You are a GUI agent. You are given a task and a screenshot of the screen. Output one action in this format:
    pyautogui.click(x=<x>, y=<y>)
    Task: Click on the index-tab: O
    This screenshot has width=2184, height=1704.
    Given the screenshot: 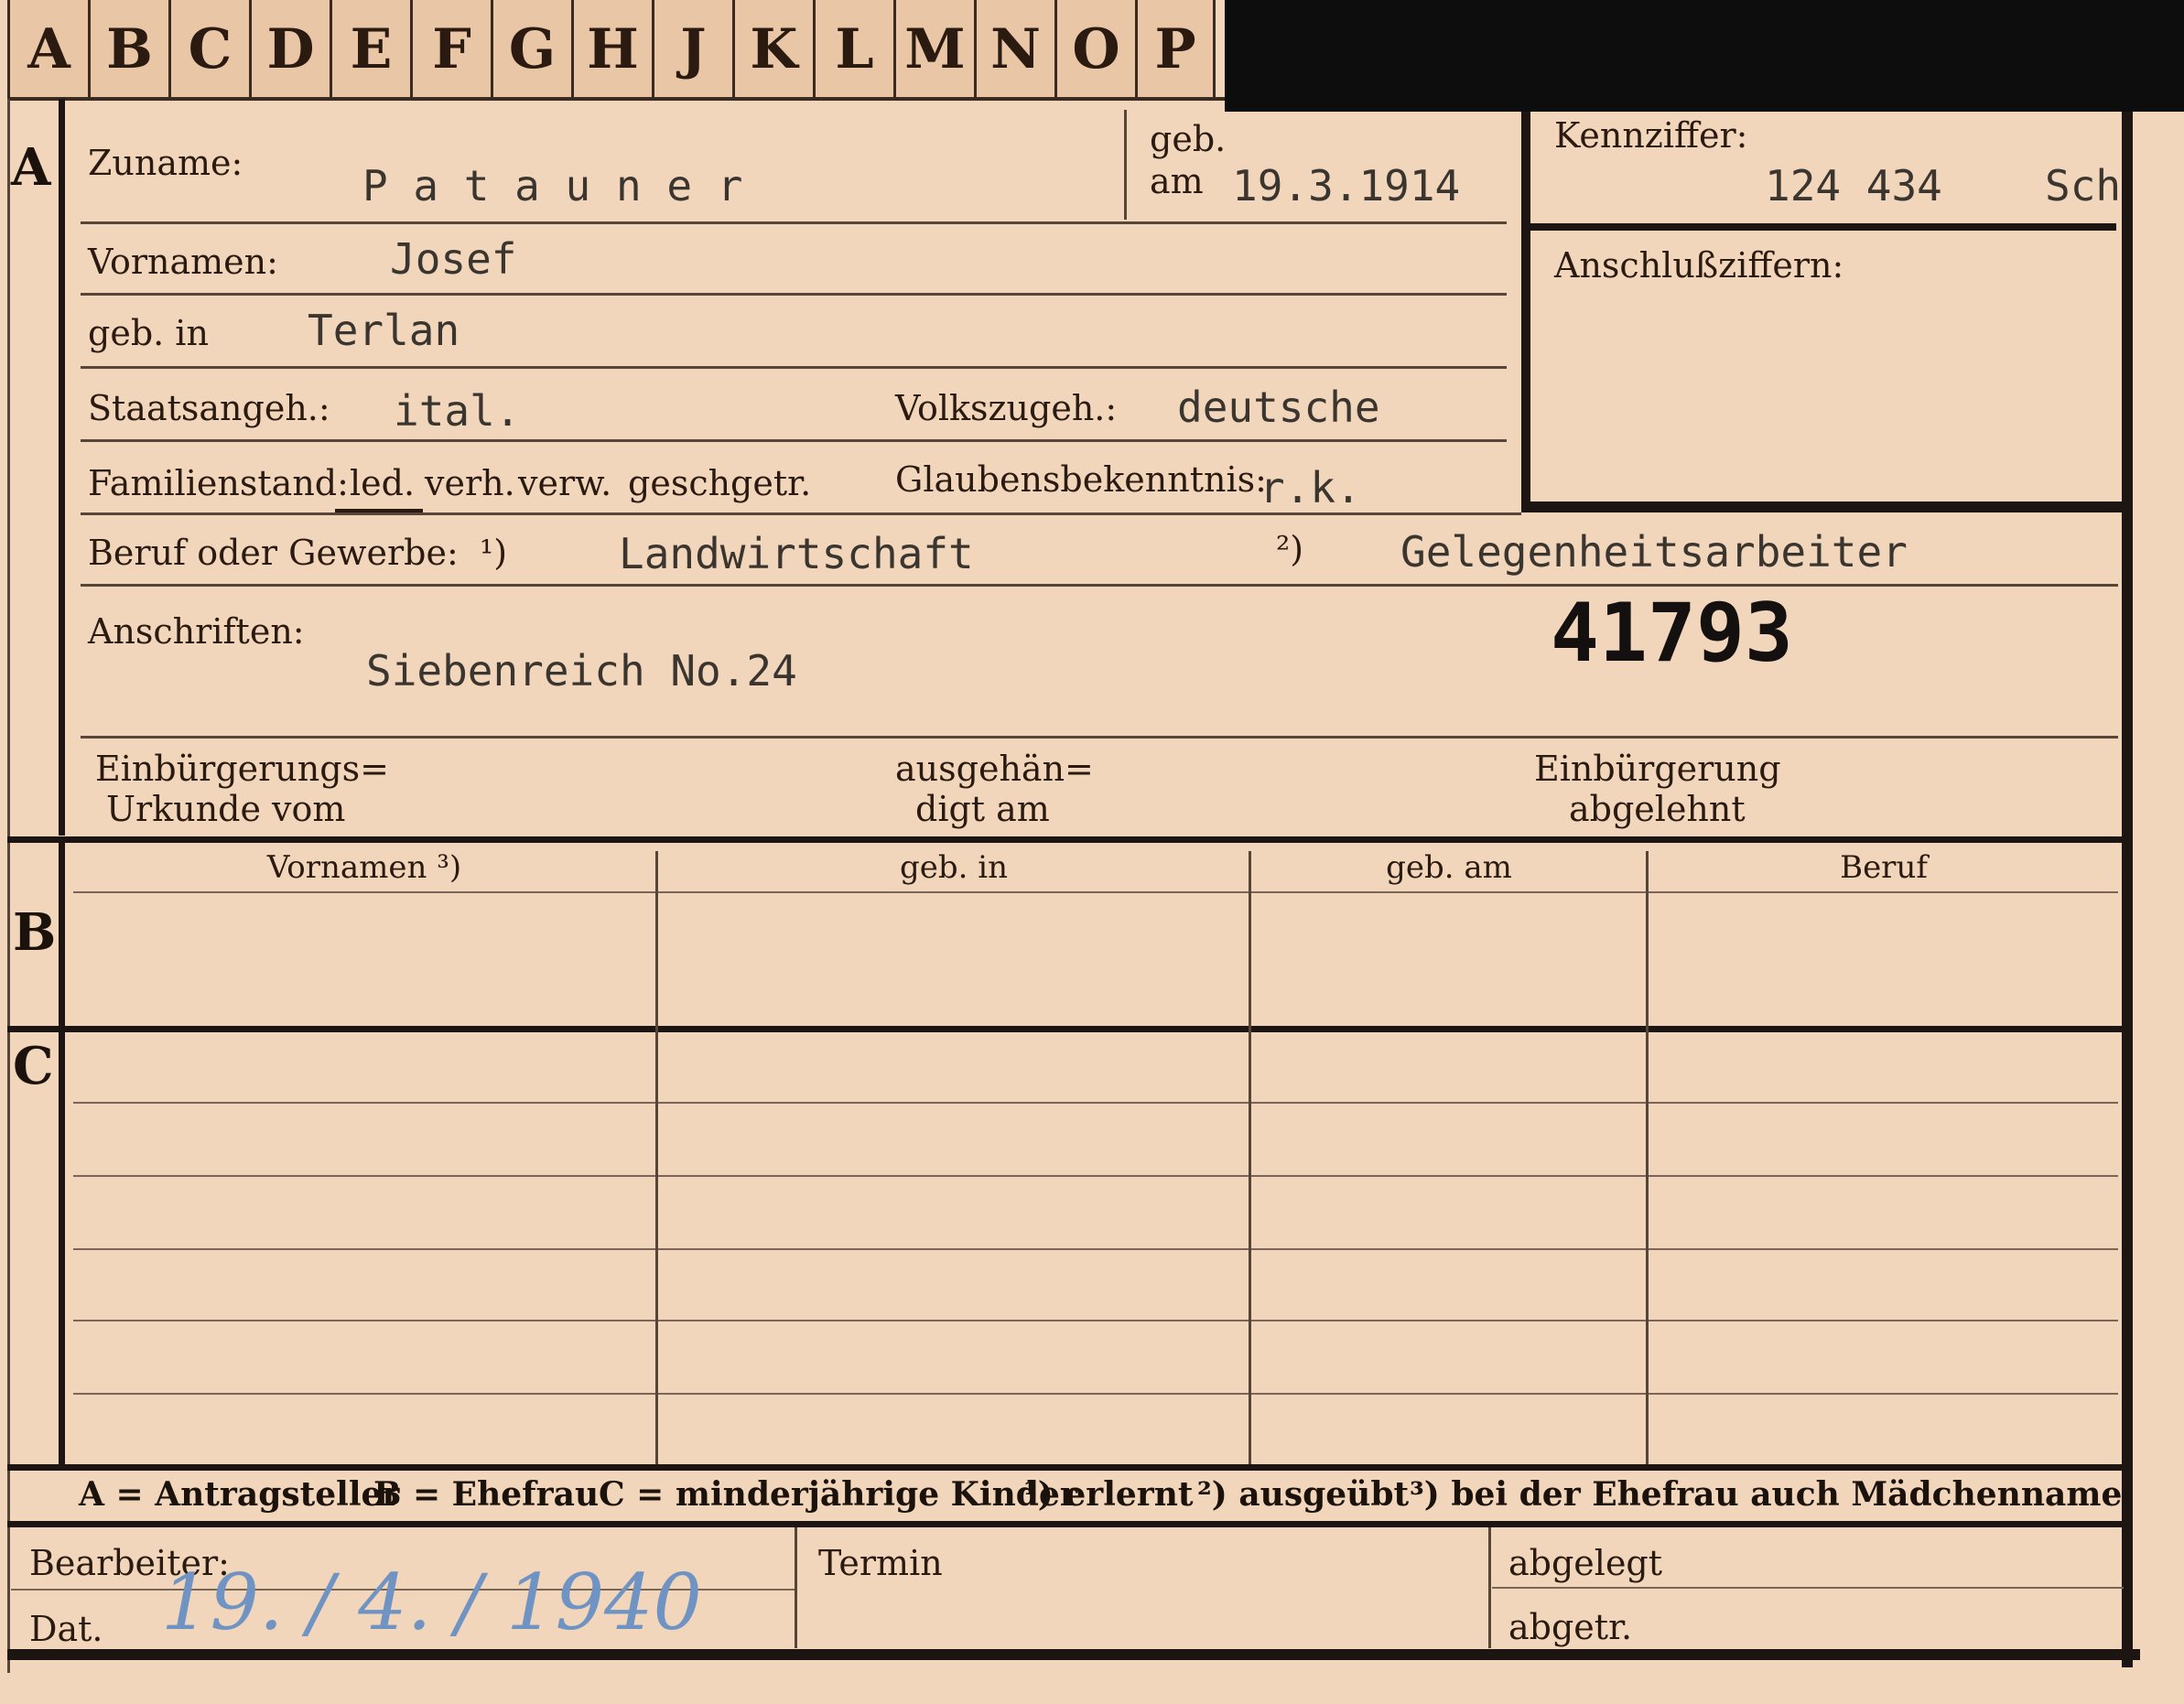 What is the action you would take?
    pyautogui.click(x=1094, y=49)
    